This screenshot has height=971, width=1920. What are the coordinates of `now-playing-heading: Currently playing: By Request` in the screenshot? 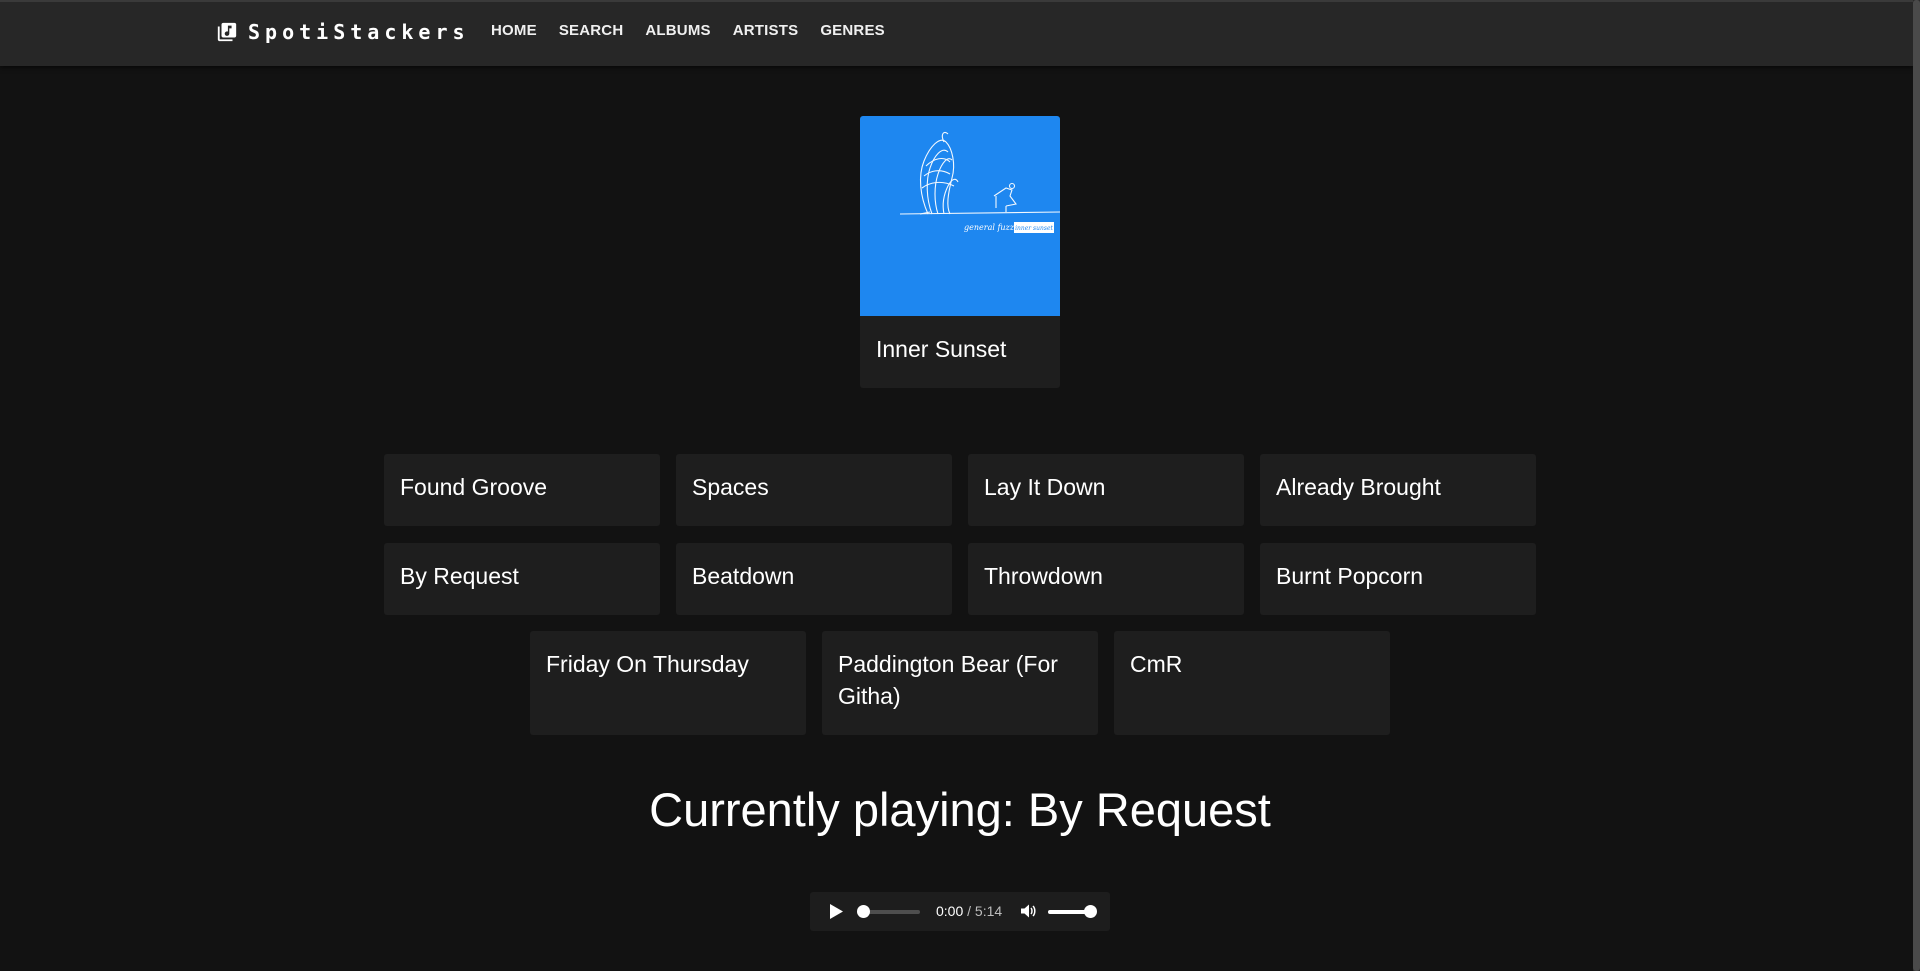 It's located at (960, 809).